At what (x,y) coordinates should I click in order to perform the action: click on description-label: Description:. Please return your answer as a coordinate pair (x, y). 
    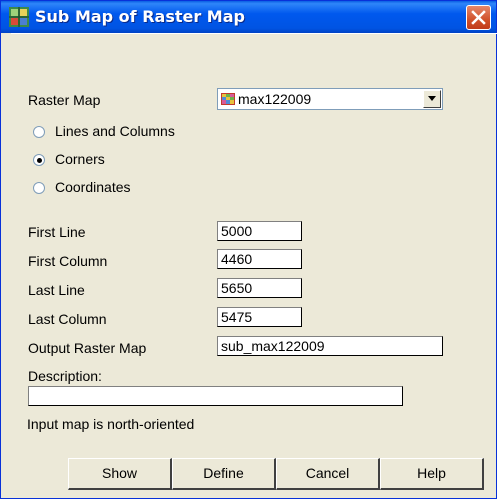
    Looking at the image, I should click on (65, 376).